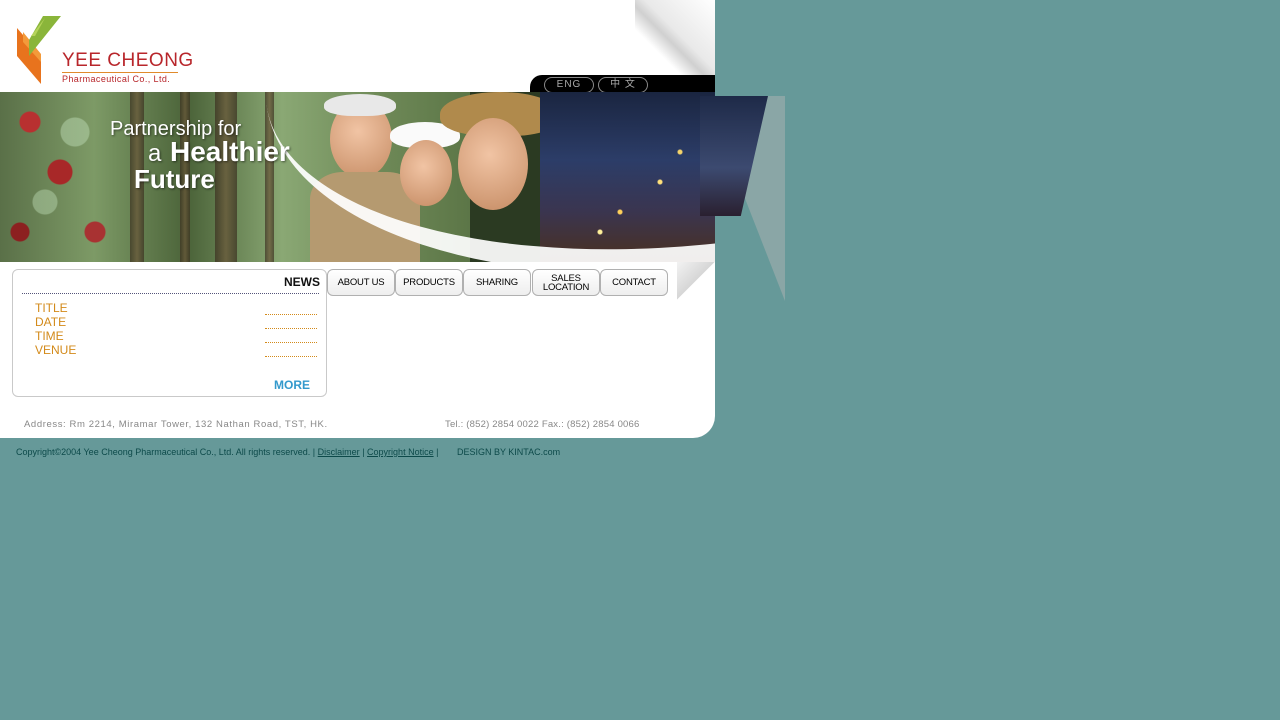 Image resolution: width=1280 pixels, height=720 pixels. What do you see at coordinates (49, 336) in the screenshot?
I see `news-label-time: TIME` at bounding box center [49, 336].